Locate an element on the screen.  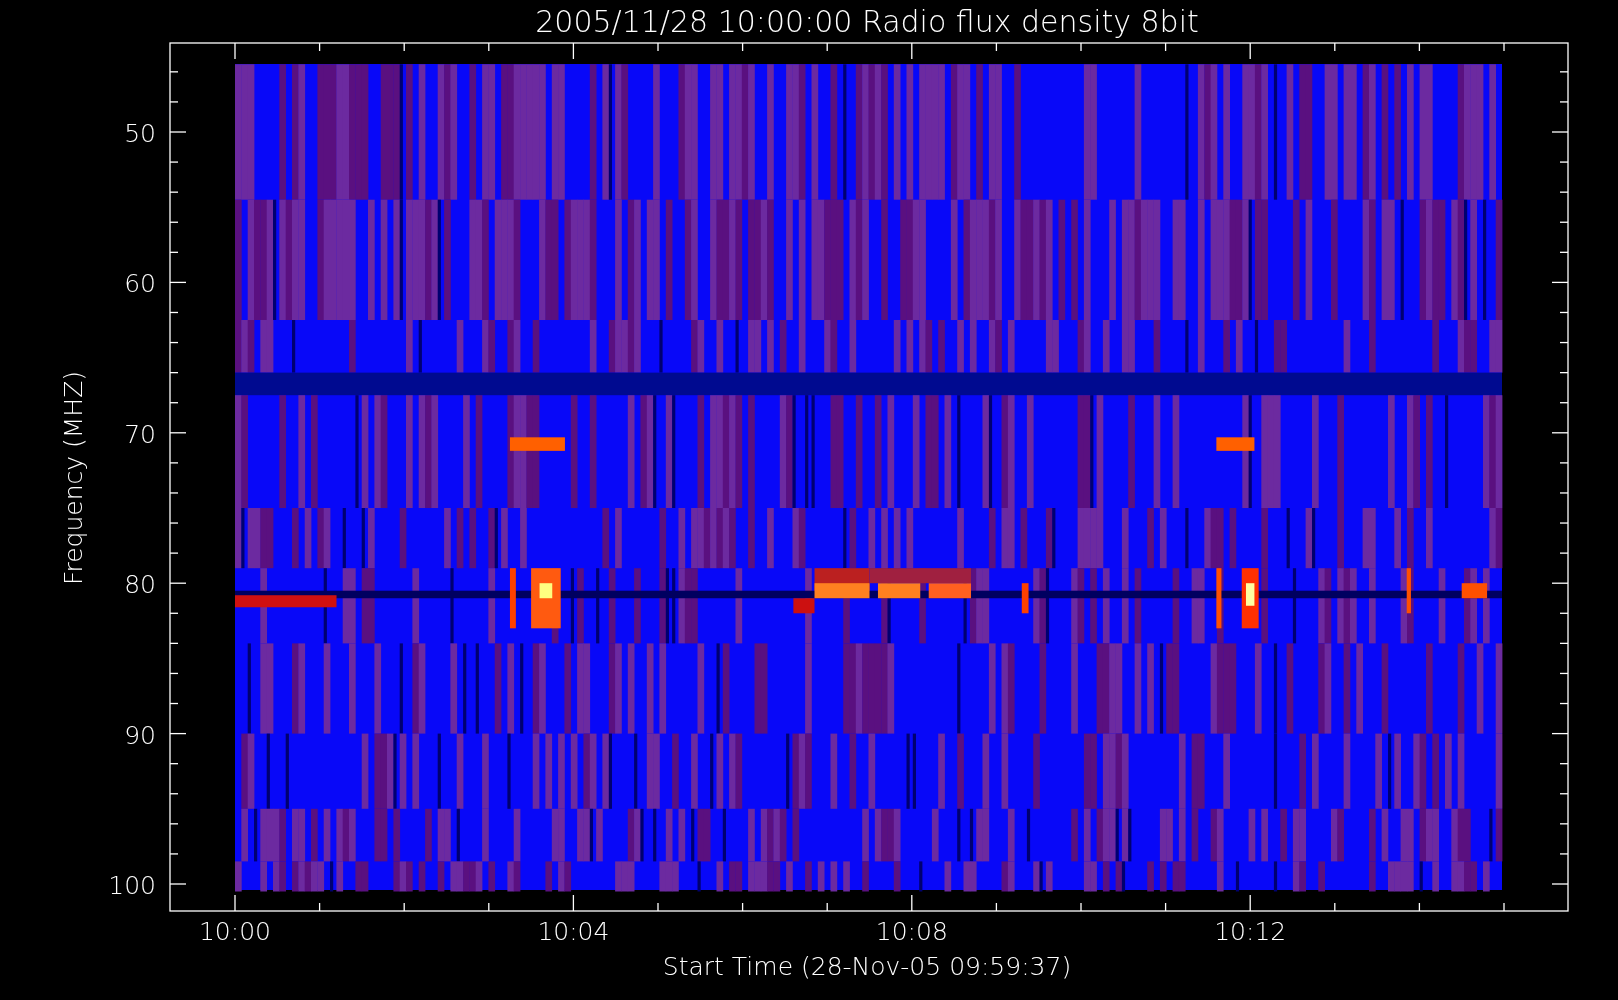
x-tick-label: 10:00 is located at coordinates (235, 931).